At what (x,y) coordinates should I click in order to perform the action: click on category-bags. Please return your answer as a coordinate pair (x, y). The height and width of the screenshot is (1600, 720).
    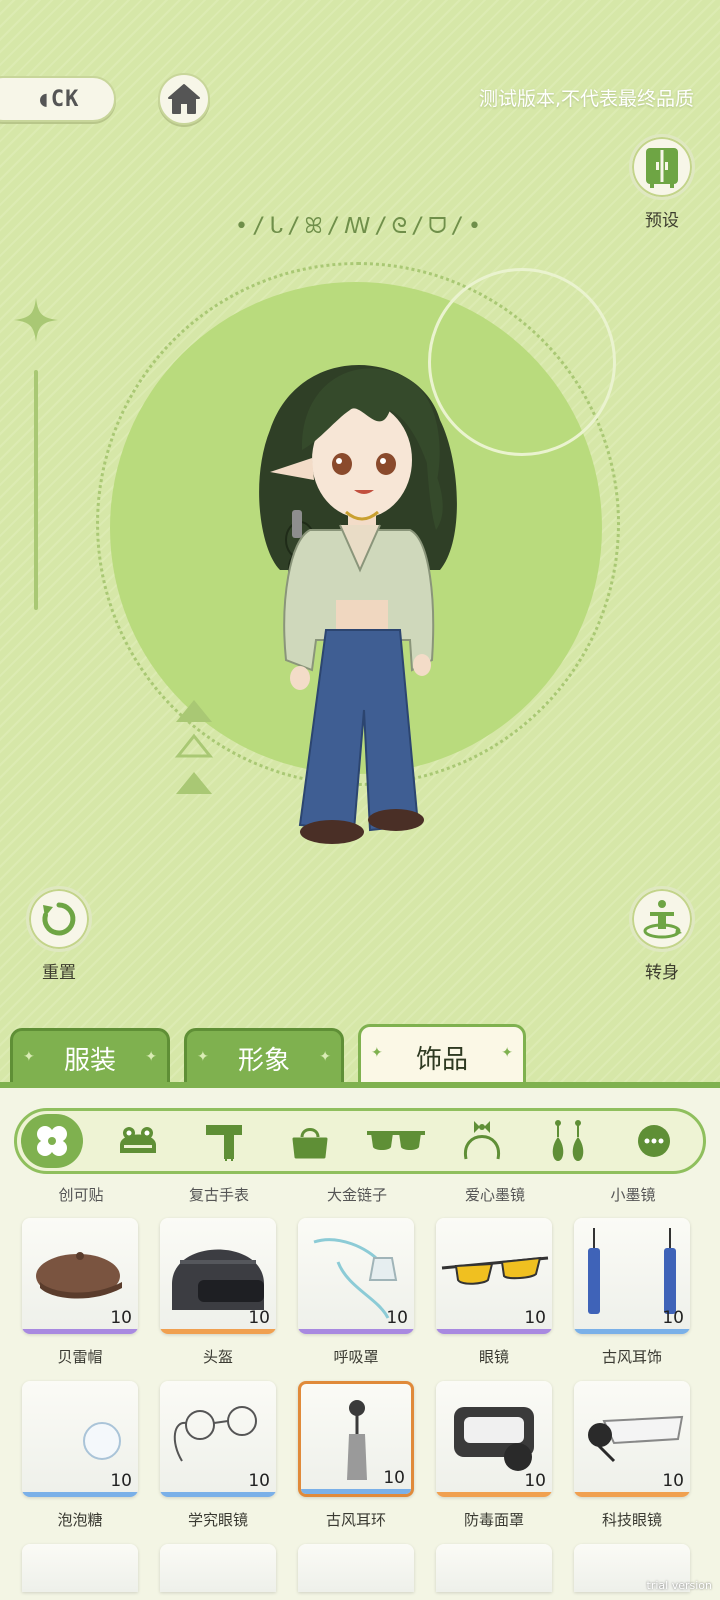
    Looking at the image, I should click on (310, 1141).